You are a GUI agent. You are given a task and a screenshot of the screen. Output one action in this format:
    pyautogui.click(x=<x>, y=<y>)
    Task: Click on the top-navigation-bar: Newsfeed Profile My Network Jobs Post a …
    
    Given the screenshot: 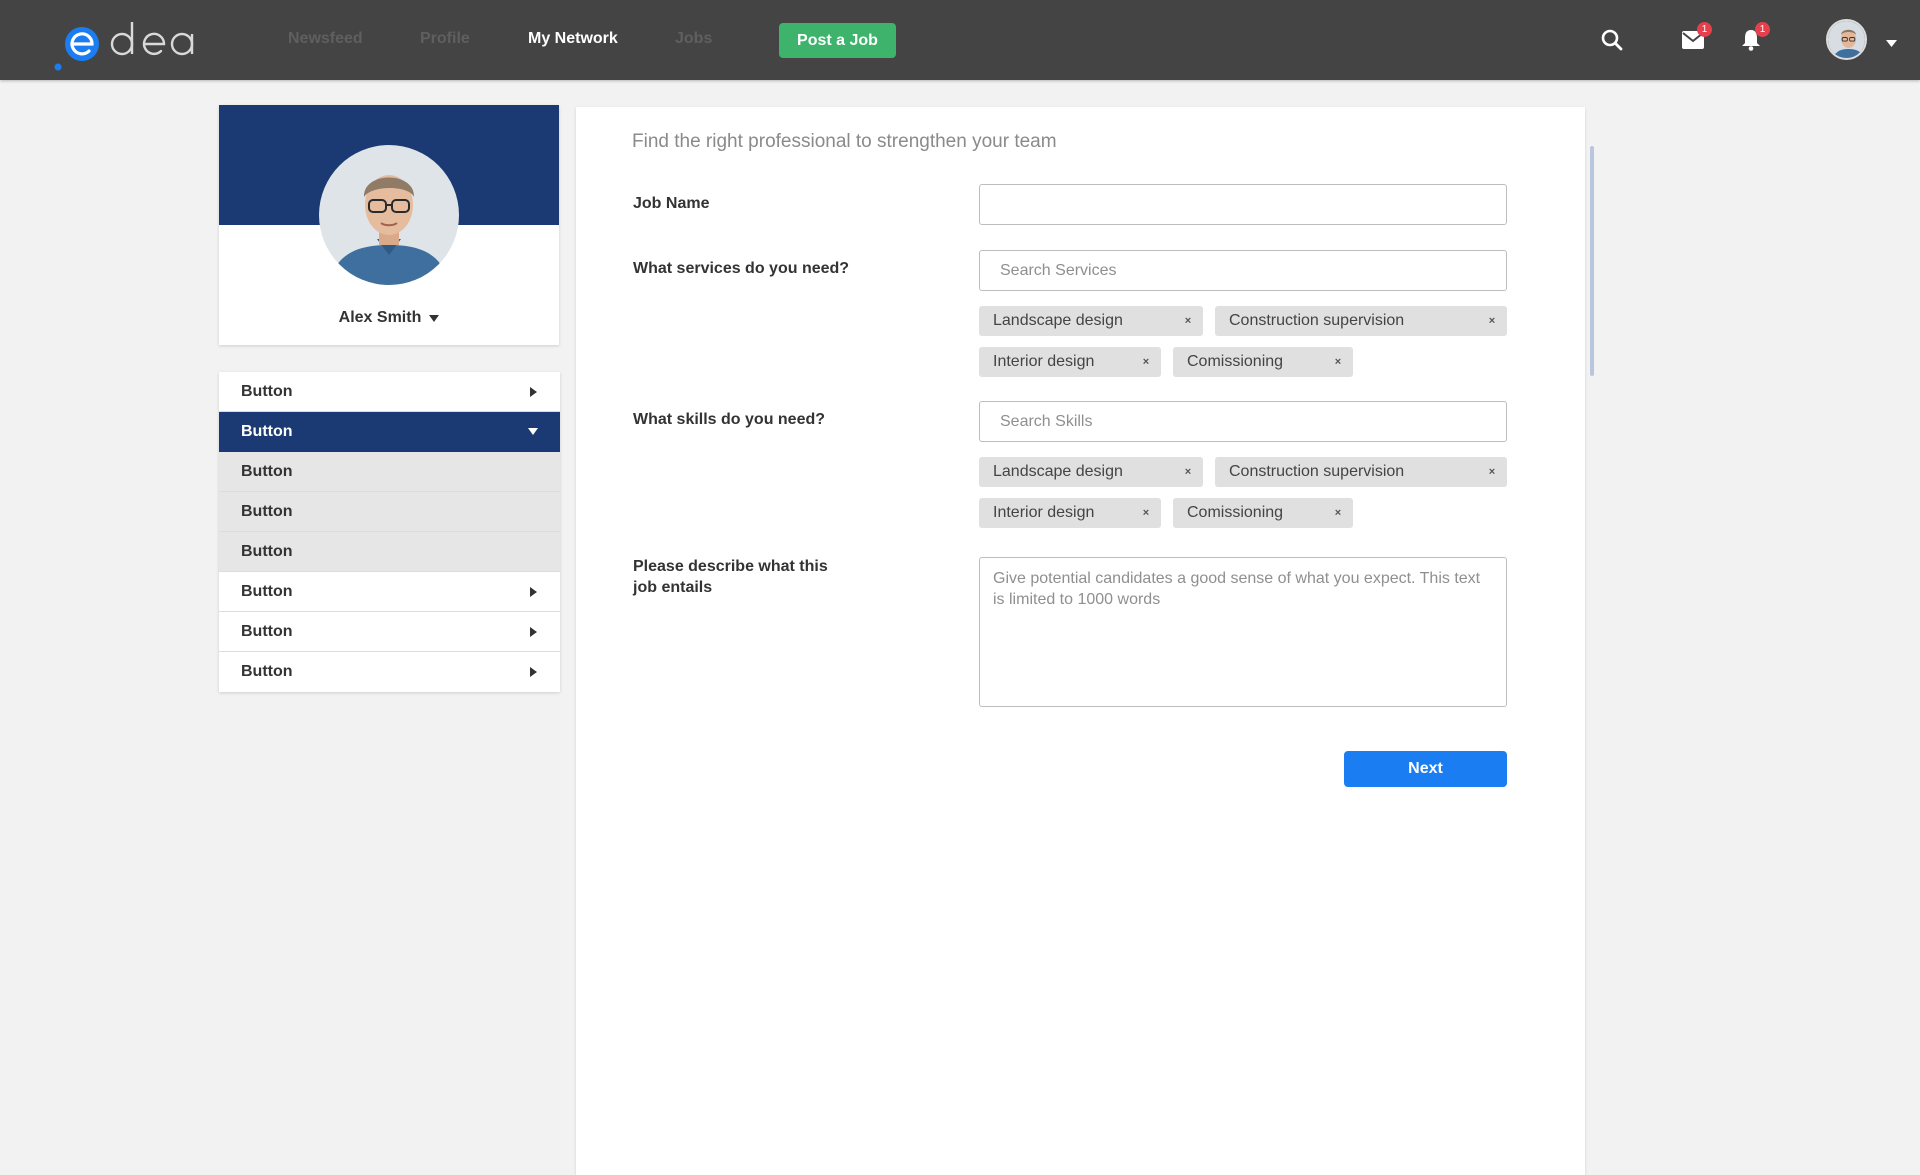 What is the action you would take?
    pyautogui.click(x=960, y=40)
    